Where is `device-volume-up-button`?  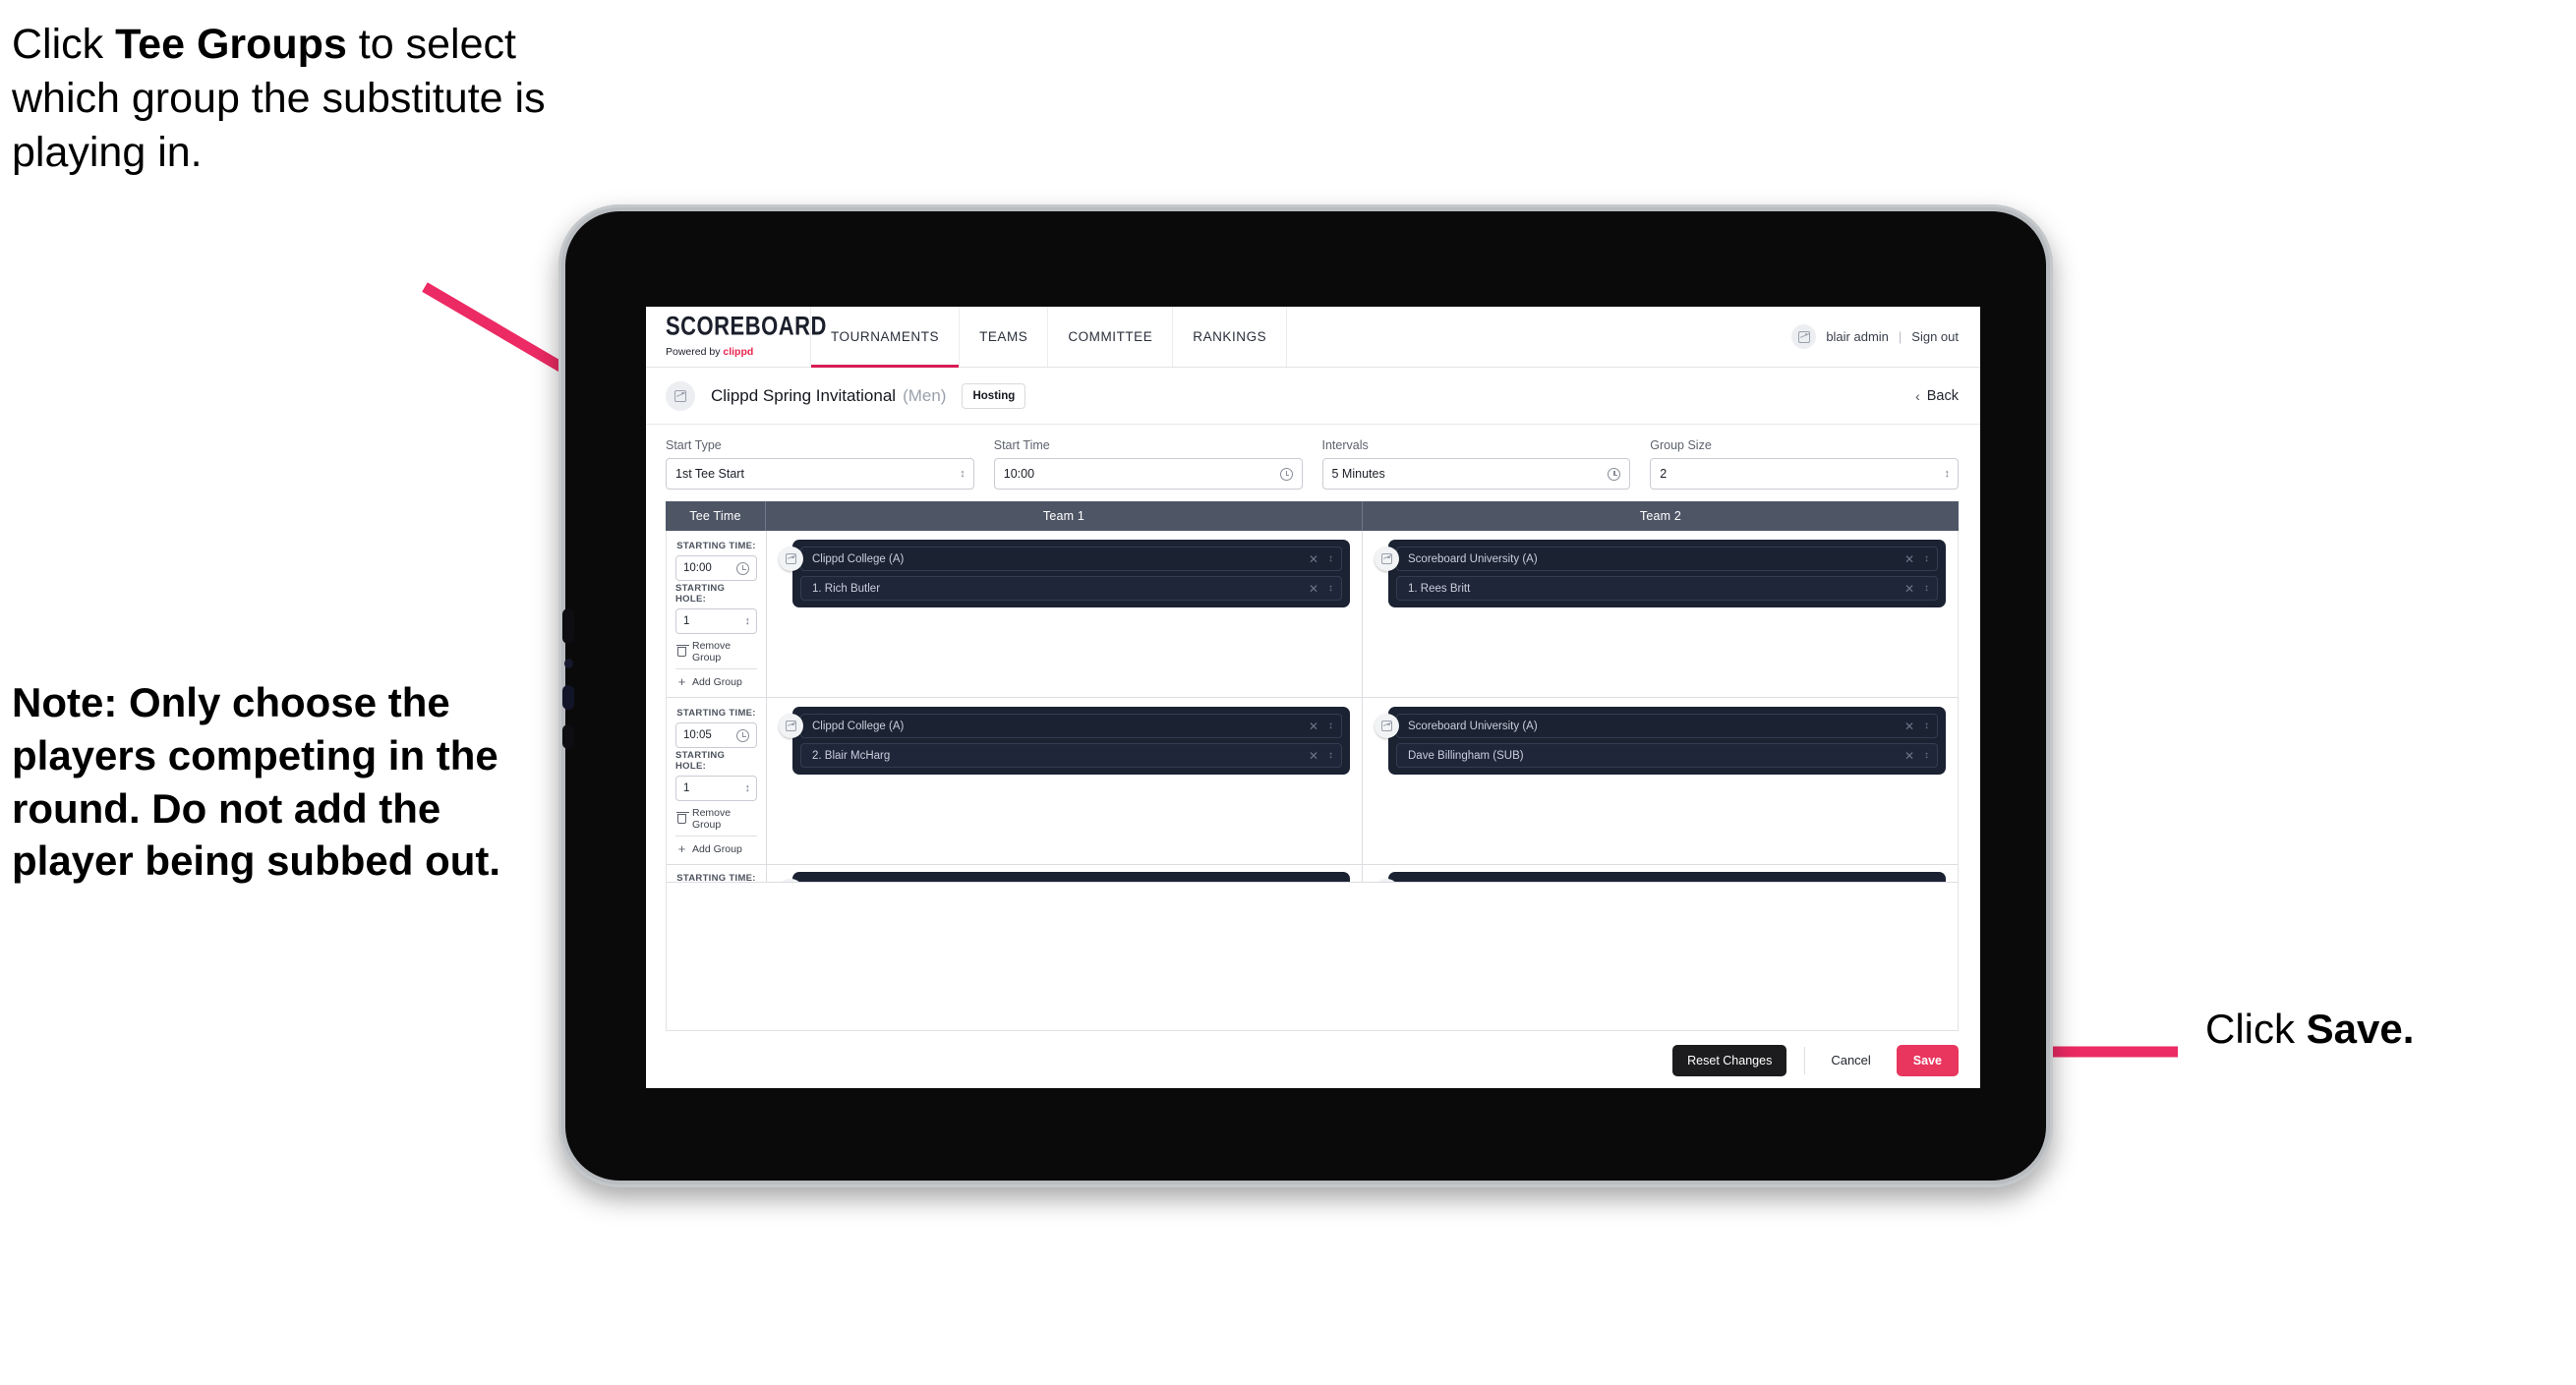 device-volume-up-button is located at coordinates (568, 697).